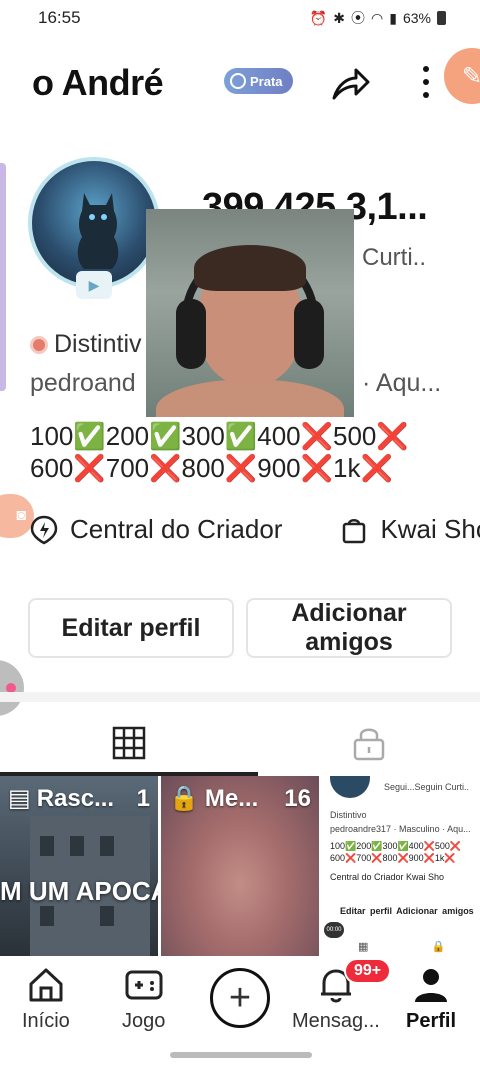 The image size is (480, 1066). What do you see at coordinates (266, 81) in the screenshot?
I see `tier-label: Prata` at bounding box center [266, 81].